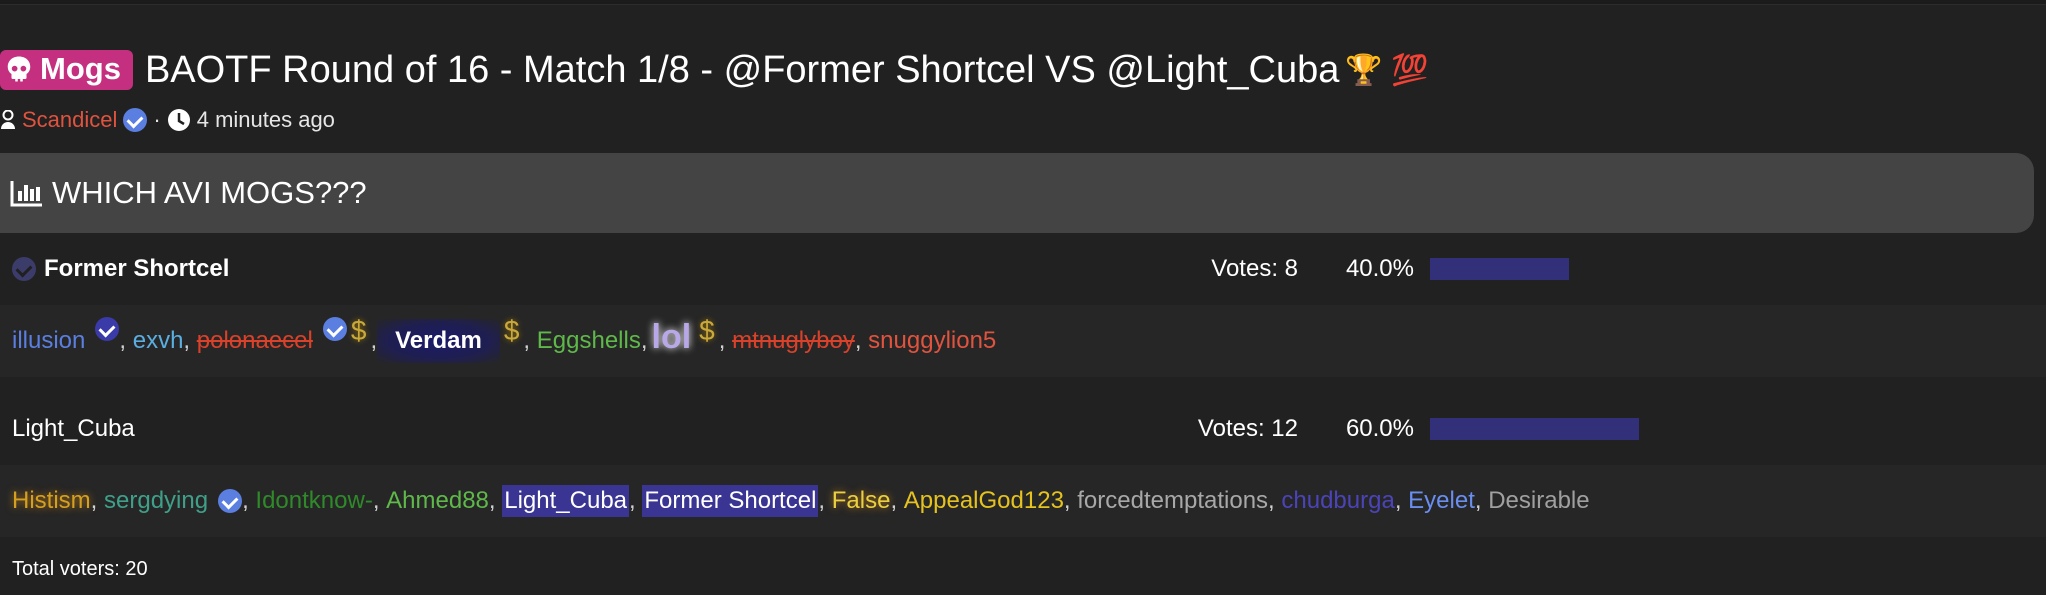  Describe the element at coordinates (1023, 2) in the screenshot. I see `top-divider` at that location.